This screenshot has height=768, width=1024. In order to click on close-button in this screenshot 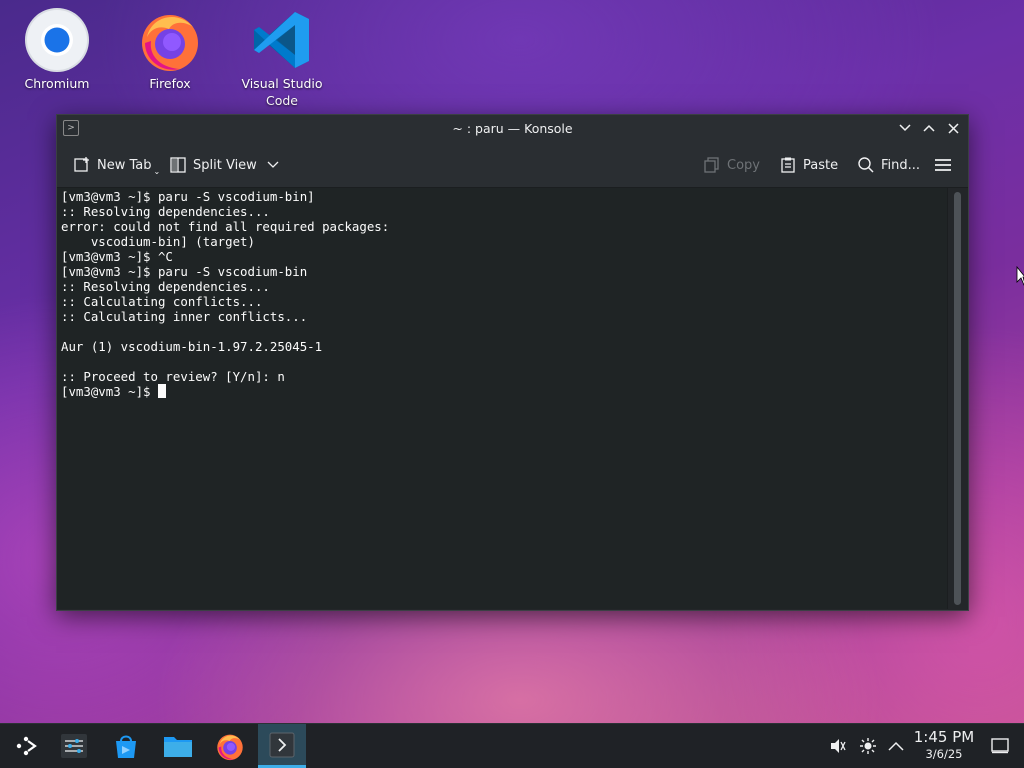, I will do `click(953, 128)`.